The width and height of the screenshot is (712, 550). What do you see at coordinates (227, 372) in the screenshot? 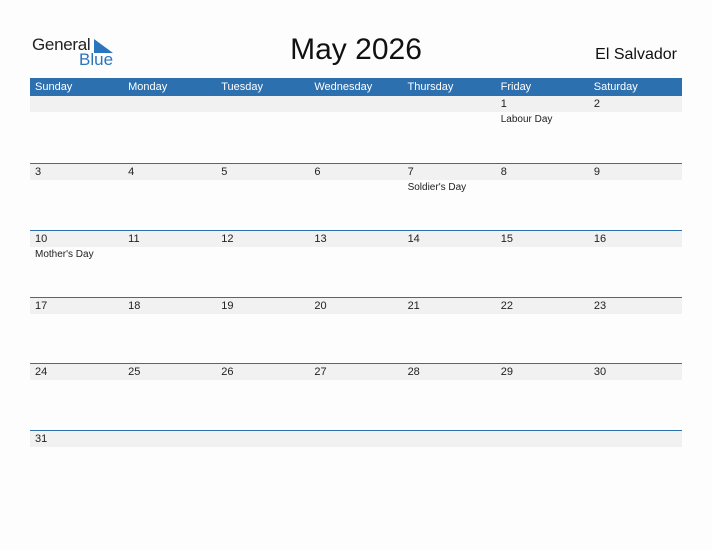
I see `day-number: 26` at bounding box center [227, 372].